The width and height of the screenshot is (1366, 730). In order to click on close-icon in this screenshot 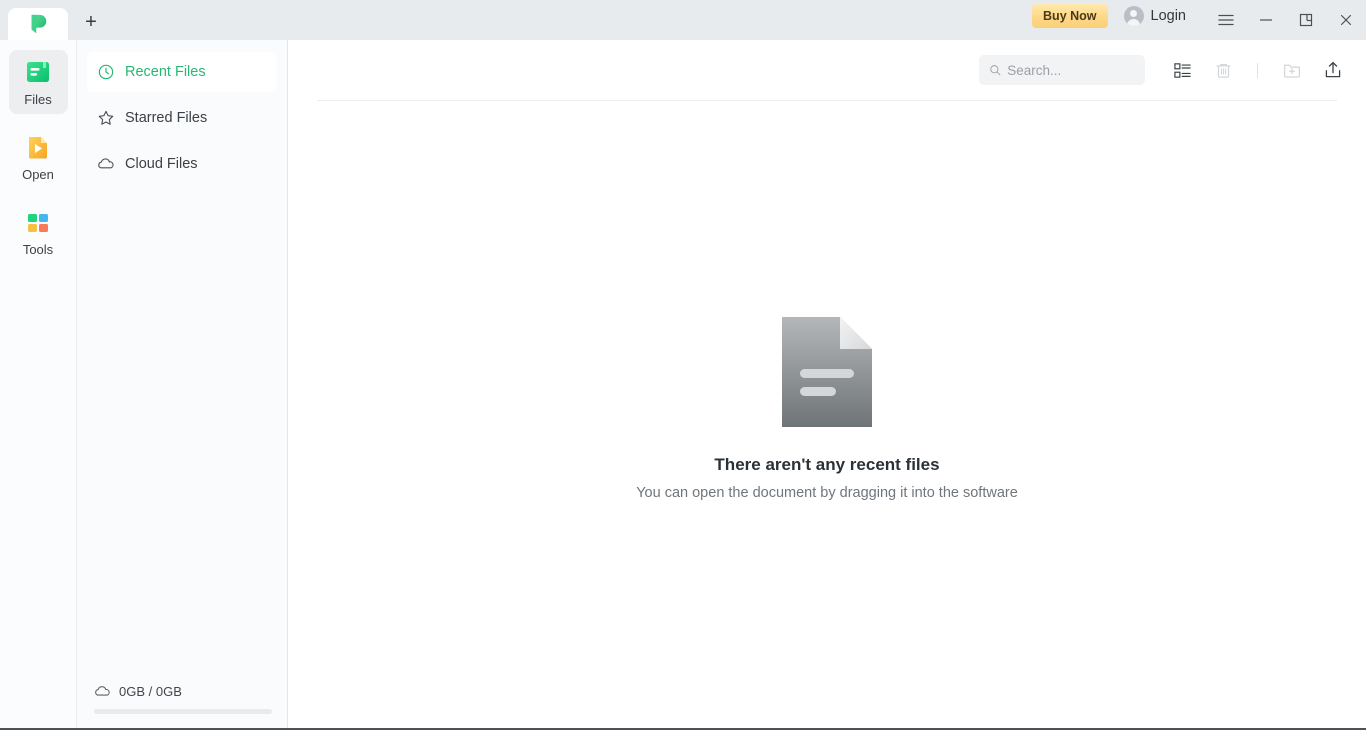, I will do `click(1346, 20)`.